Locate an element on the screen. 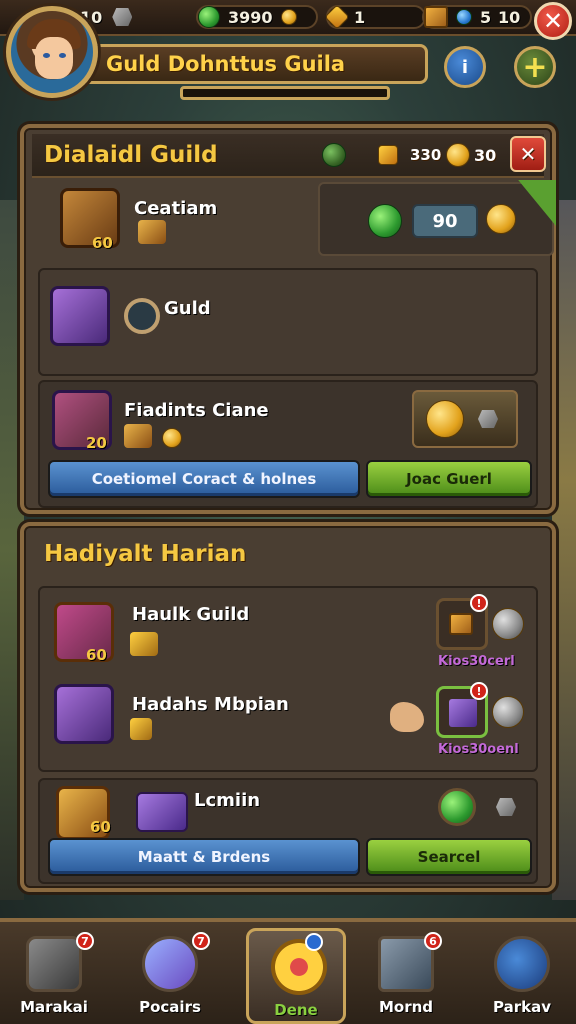 This screenshot has width=576, height=1024. harian-panel-title: Hadiyalt Harian is located at coordinates (145, 554).